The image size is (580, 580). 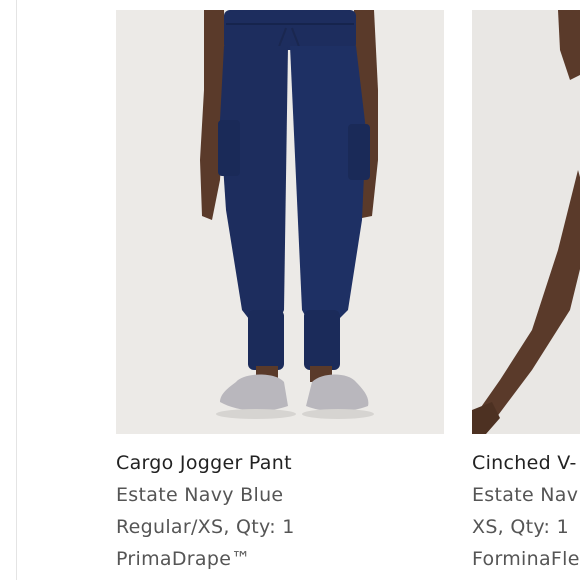 I want to click on product-fabric: PrimaDrape™, so click(x=183, y=559).